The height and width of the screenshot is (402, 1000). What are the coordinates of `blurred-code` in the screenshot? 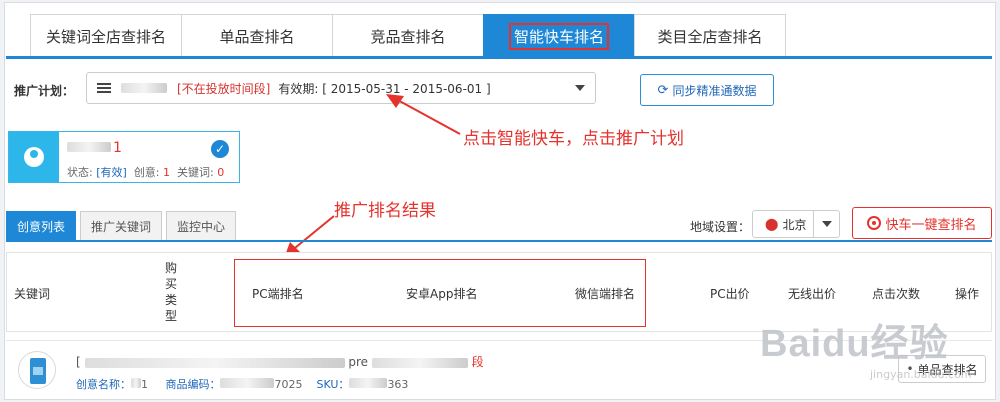 It's located at (247, 383).